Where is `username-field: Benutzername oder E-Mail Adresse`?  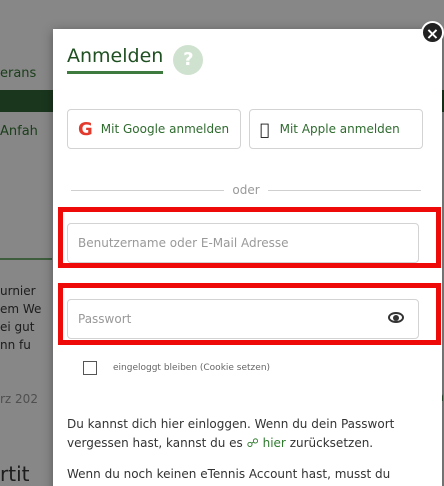
username-field: Benutzername oder E-Mail Adresse is located at coordinates (243, 243).